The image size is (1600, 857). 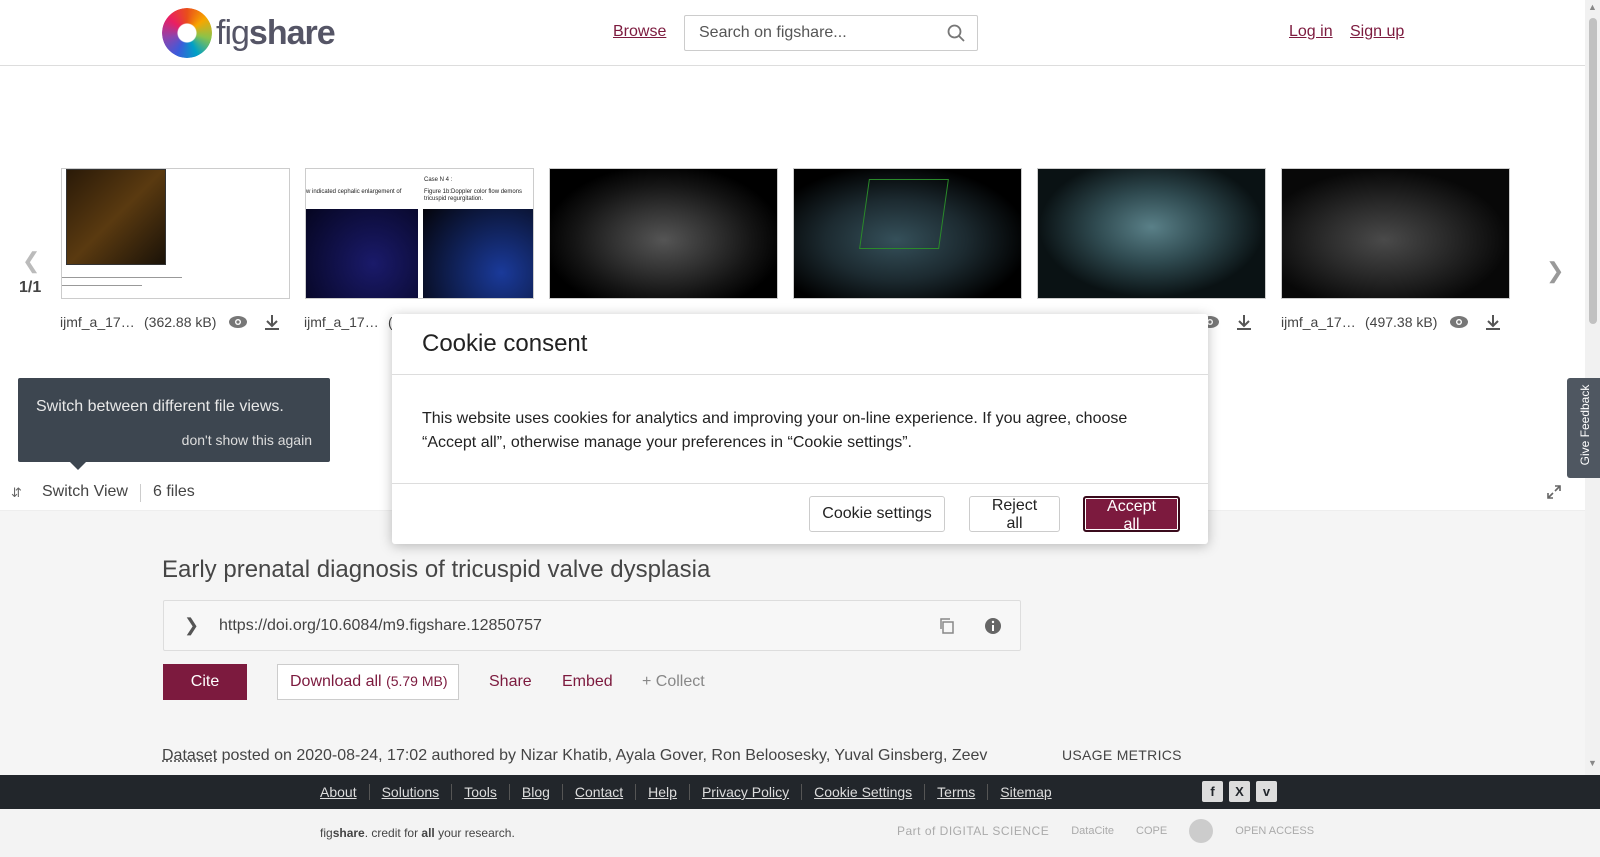 What do you see at coordinates (1212, 791) in the screenshot?
I see `facebook-icon: f` at bounding box center [1212, 791].